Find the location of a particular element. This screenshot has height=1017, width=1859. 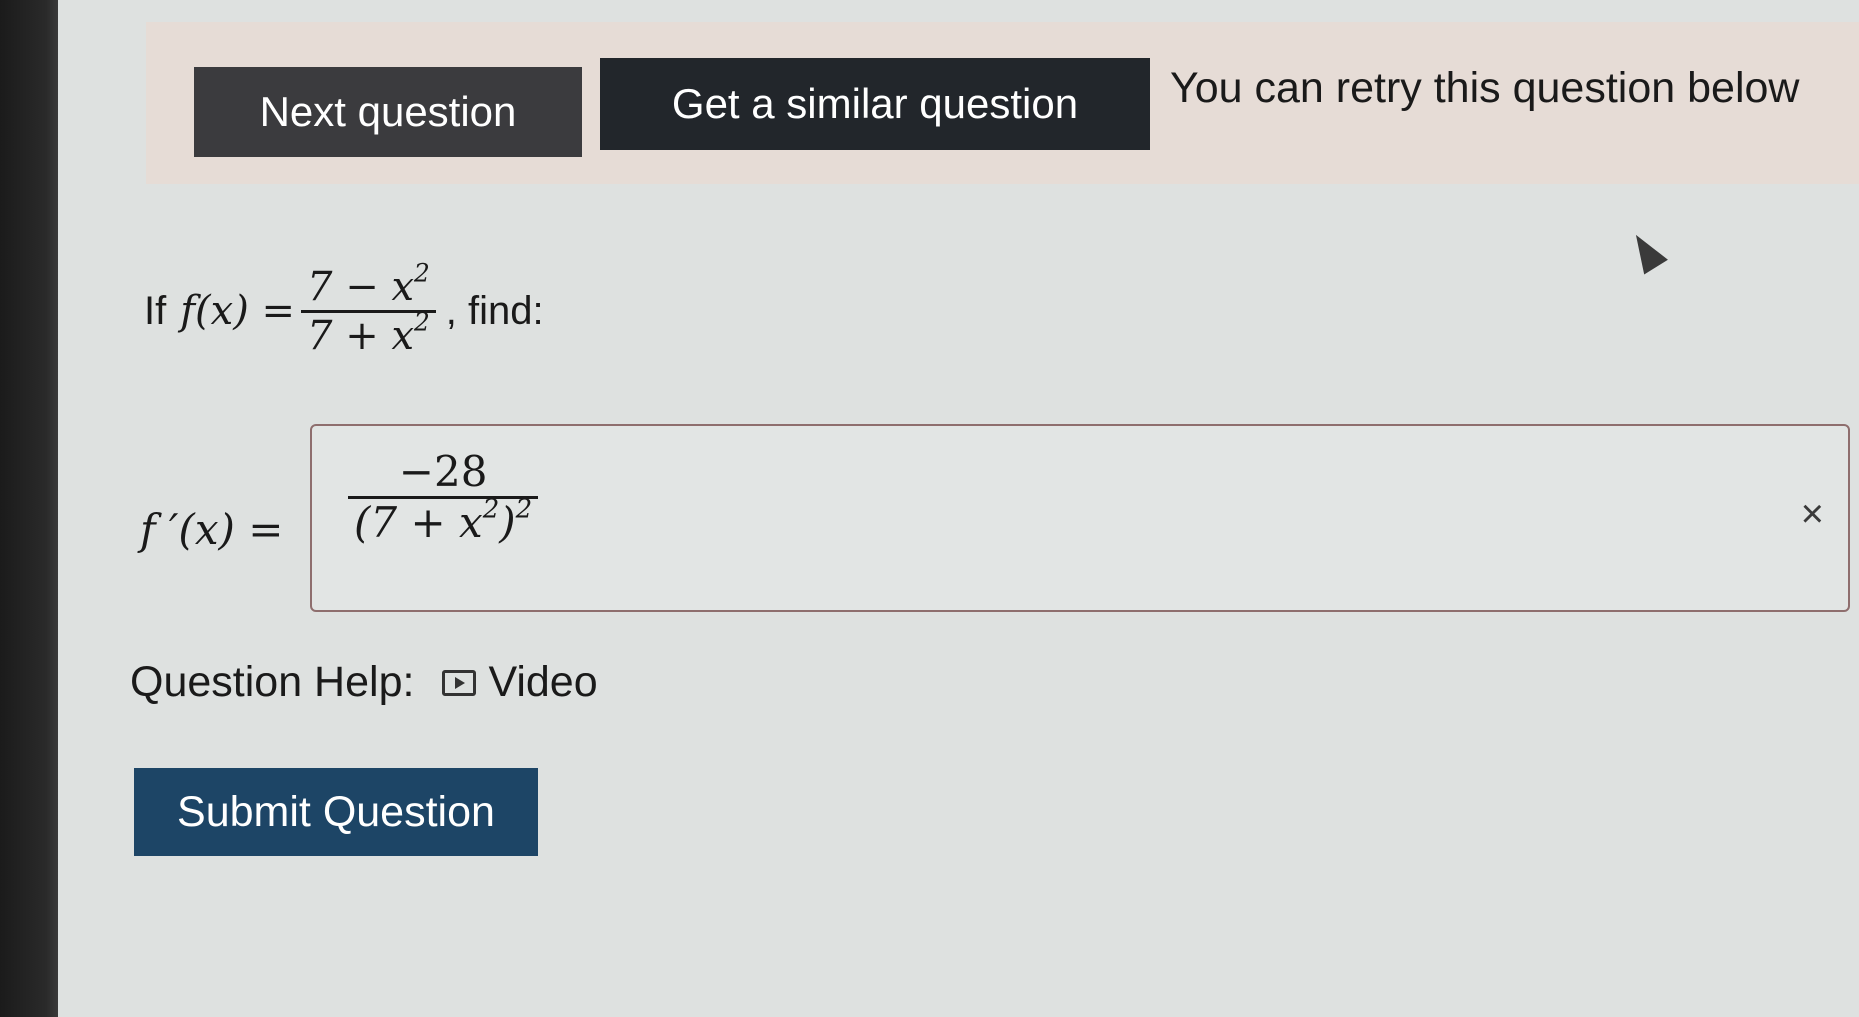

function-fraction: 7 − x2 7 + x2 is located at coordinates (368, 308).